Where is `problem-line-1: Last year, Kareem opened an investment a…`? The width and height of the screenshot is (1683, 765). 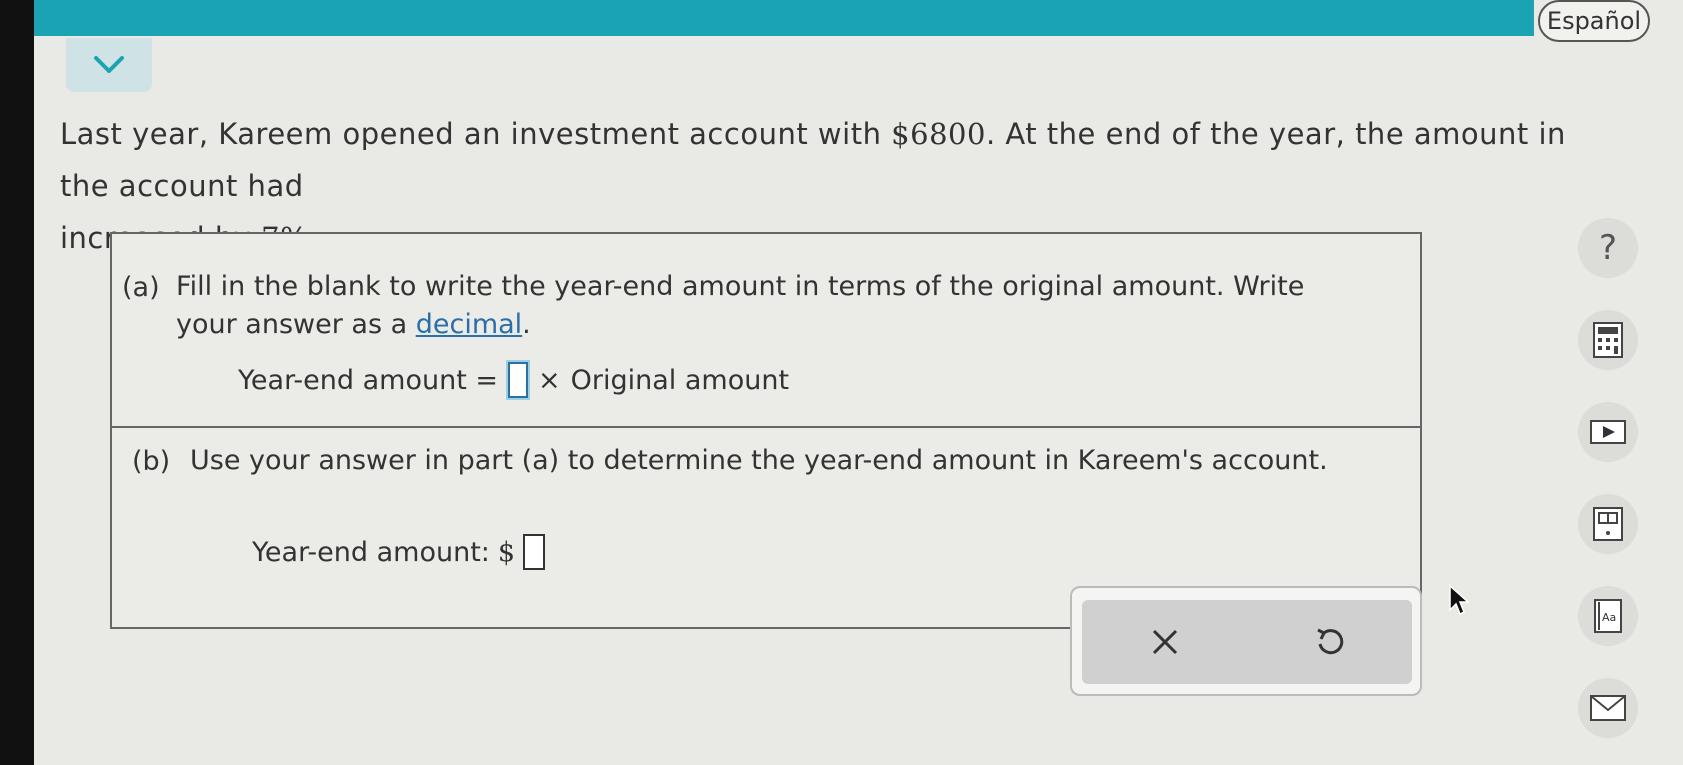 problem-line-1: Last year, Kareem opened an investment a… is located at coordinates (840, 160).